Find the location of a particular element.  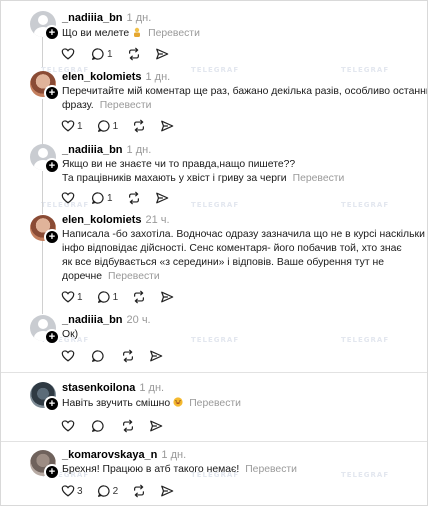

like-button: 3 is located at coordinates (72, 491).